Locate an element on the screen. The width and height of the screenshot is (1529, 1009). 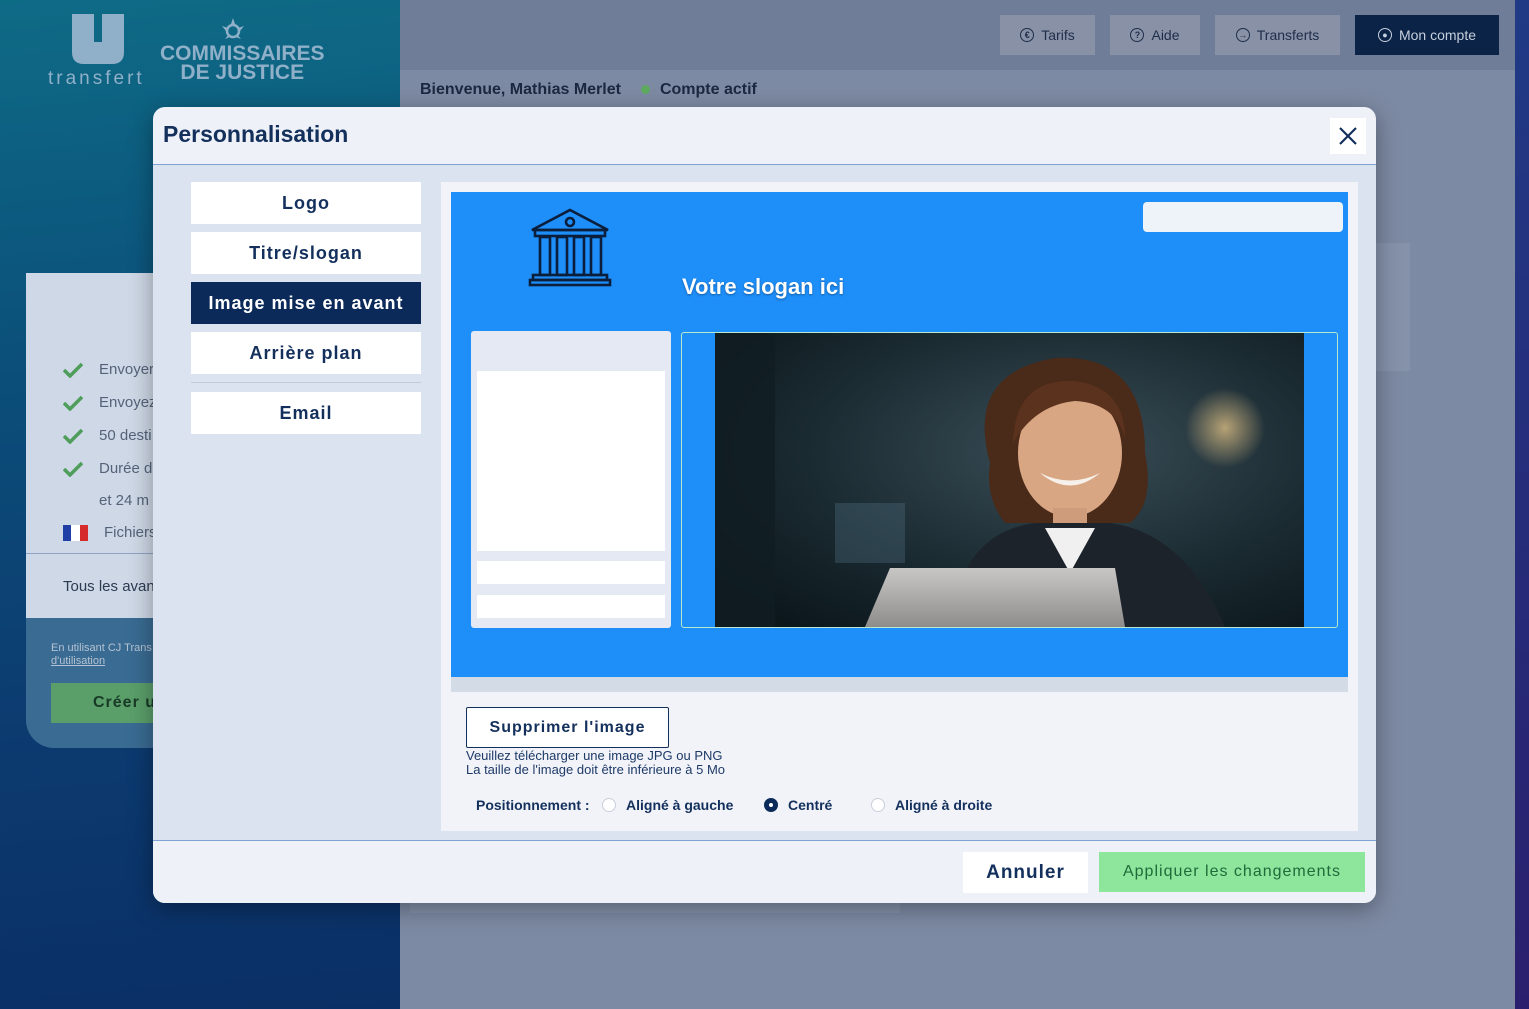
brand-logo: transfert COMMISSAIRES DE JUSTICE is located at coordinates (186, 54).